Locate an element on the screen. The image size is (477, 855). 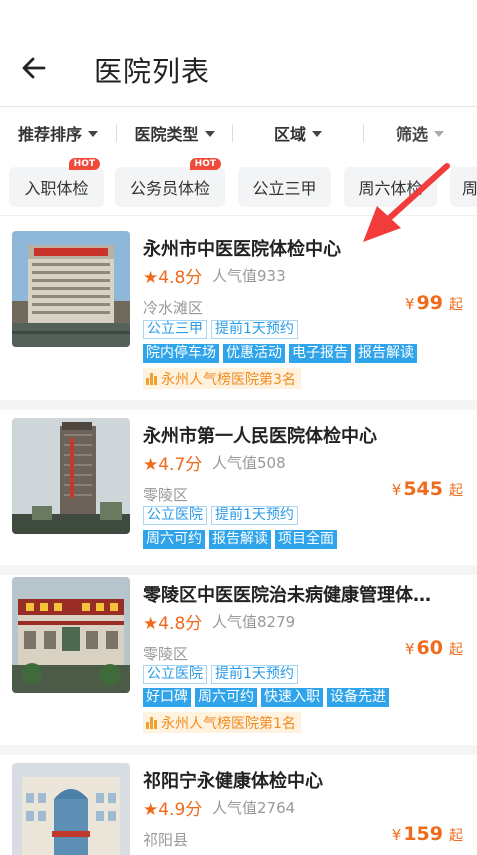
filter-screen: 筛选 is located at coordinates (420, 133).